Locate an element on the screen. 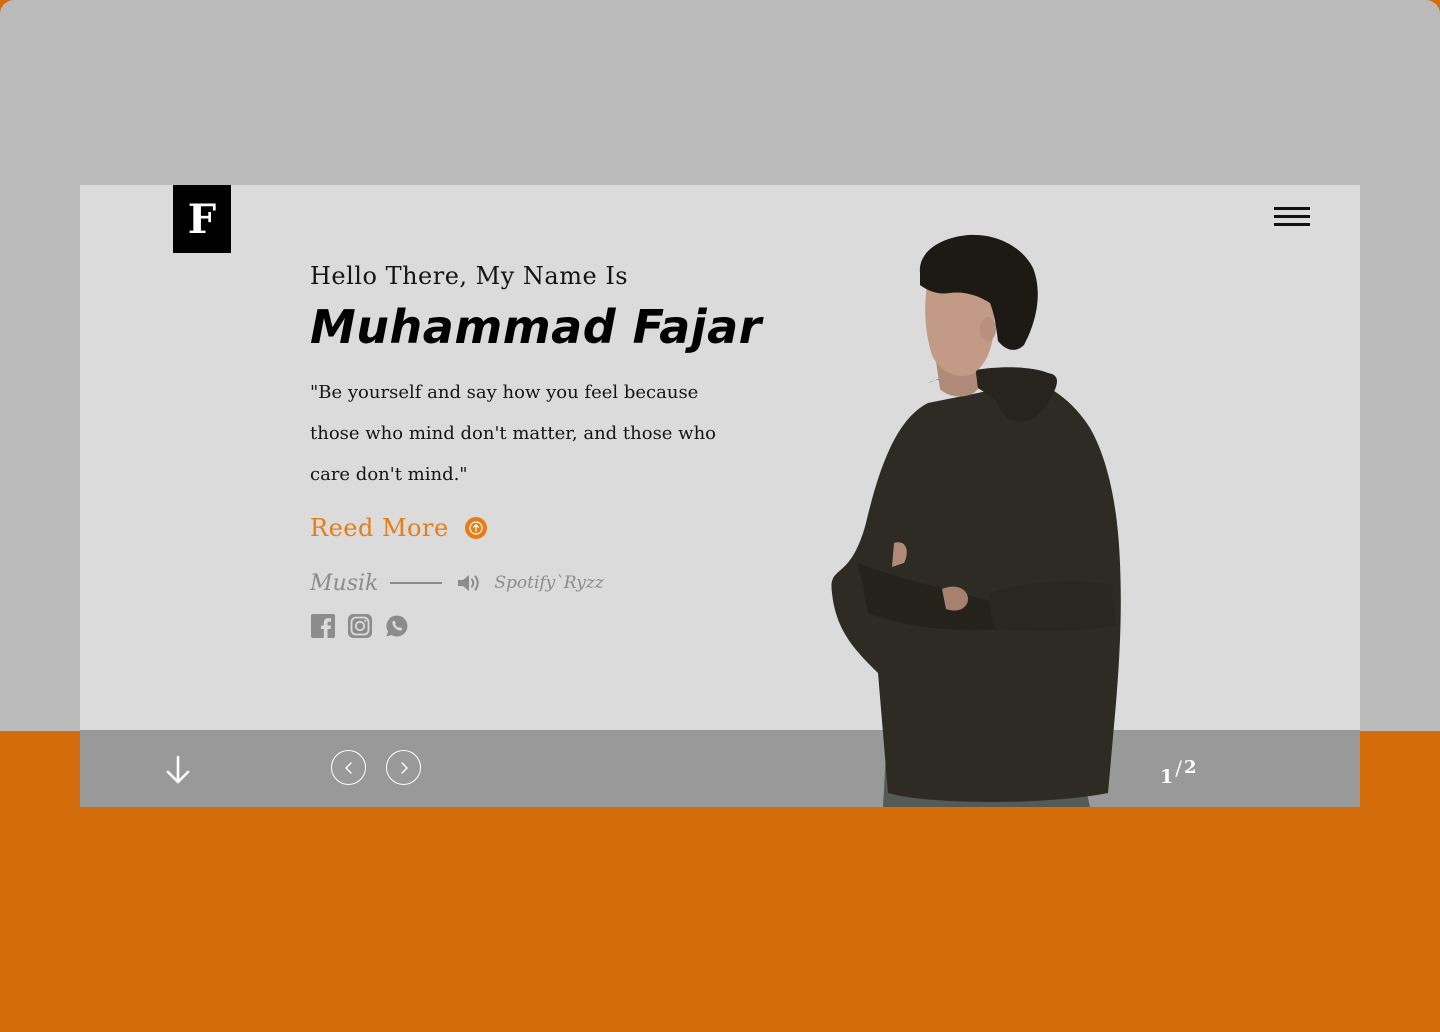  arrow-up-circle-icon is located at coordinates (475, 528).